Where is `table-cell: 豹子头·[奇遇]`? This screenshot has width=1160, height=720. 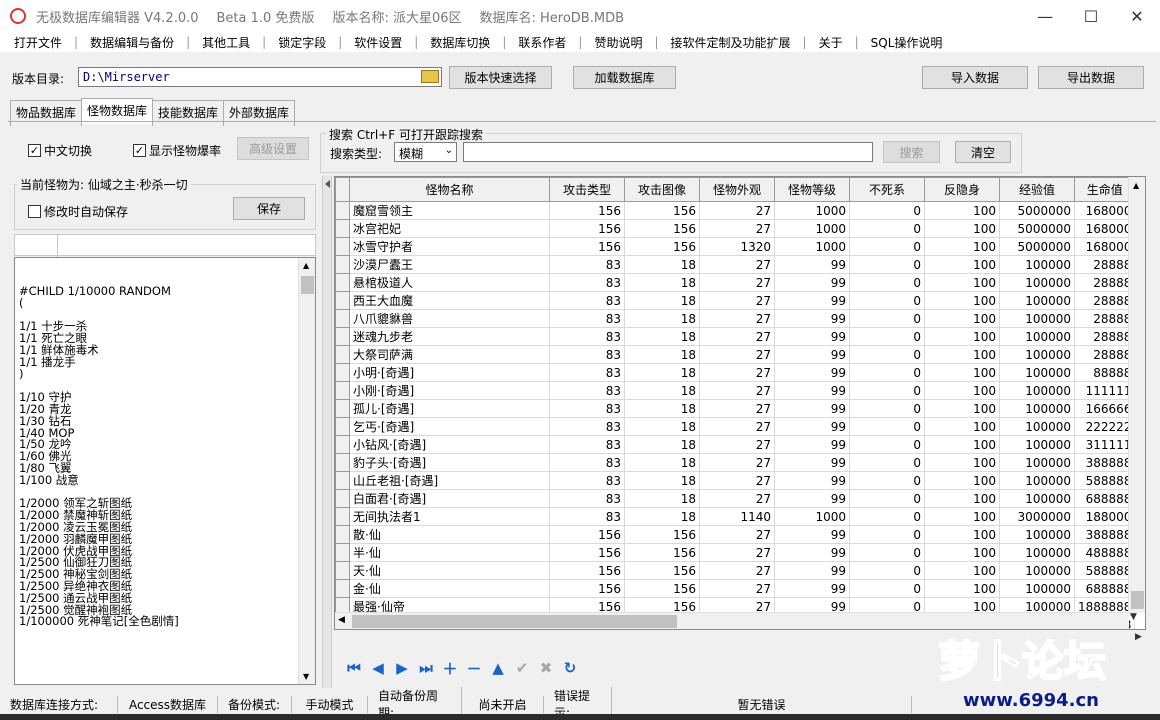
table-cell: 豹子头·[奇遇] is located at coordinates (449, 462).